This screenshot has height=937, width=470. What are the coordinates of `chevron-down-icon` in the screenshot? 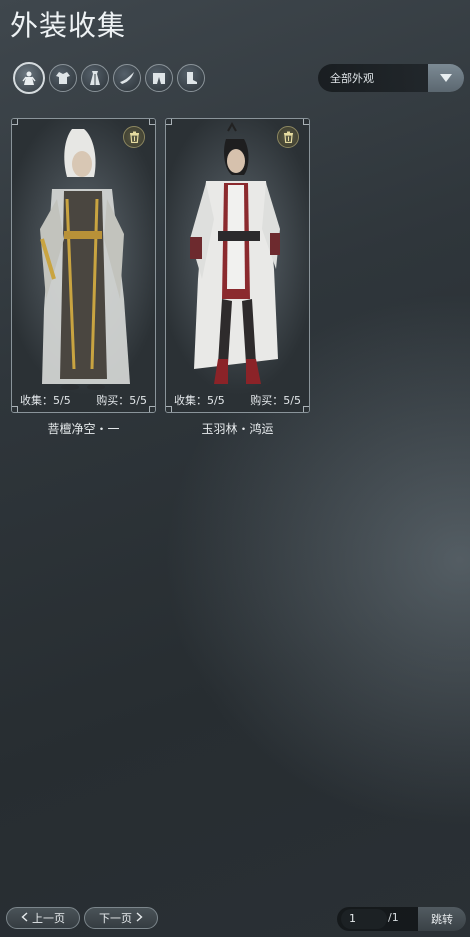 It's located at (446, 78).